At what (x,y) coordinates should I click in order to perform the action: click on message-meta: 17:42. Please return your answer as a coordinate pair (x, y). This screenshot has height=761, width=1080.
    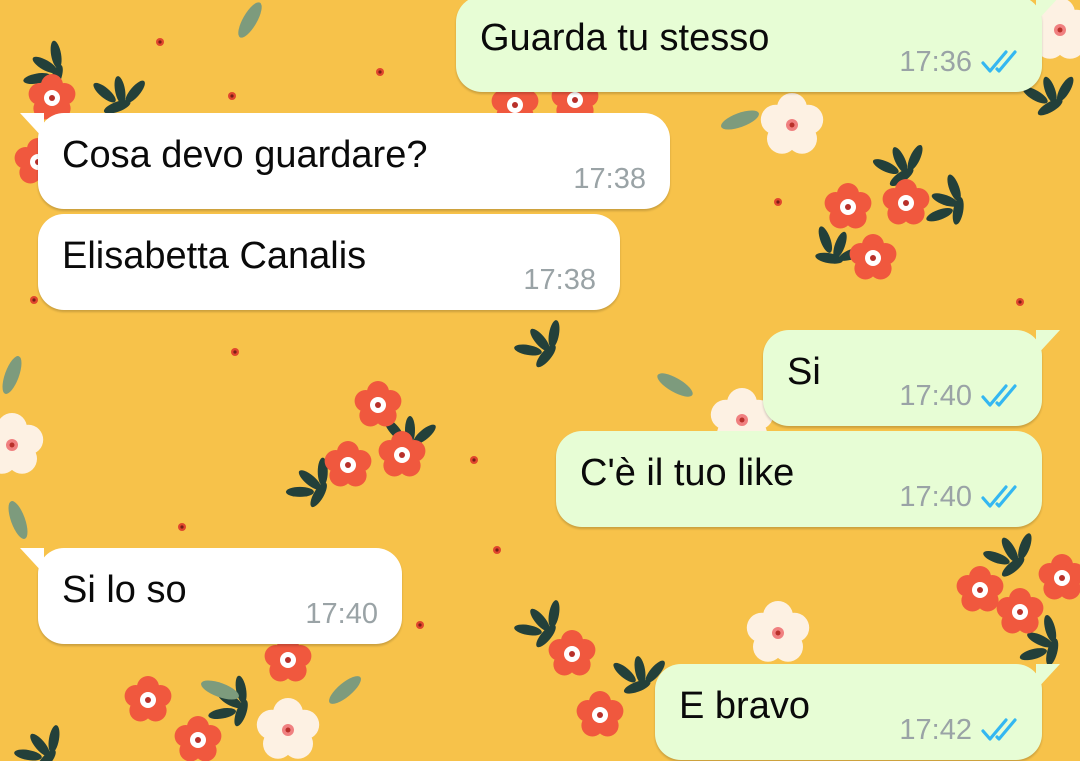
    Looking at the image, I should click on (960, 730).